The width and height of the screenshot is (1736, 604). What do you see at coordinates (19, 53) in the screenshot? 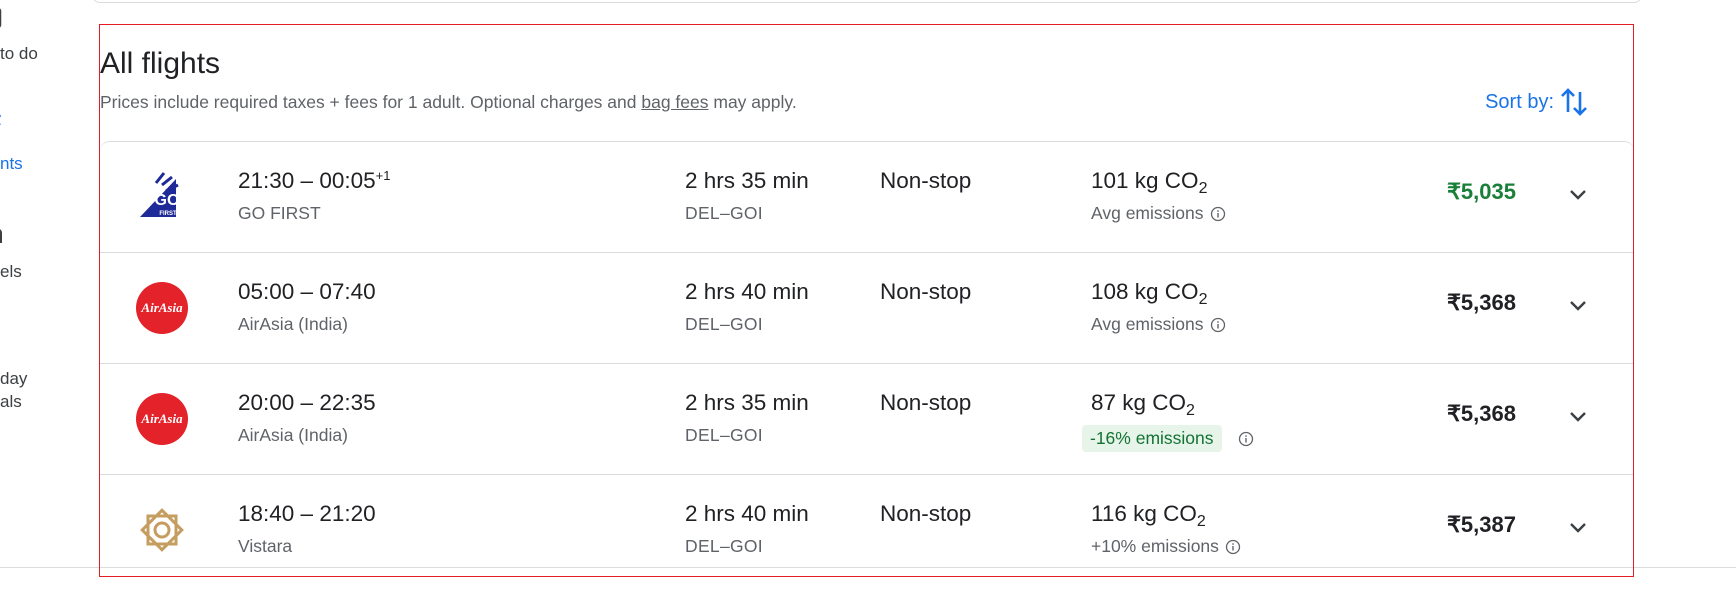
I see `rail-item-label: to do` at bounding box center [19, 53].